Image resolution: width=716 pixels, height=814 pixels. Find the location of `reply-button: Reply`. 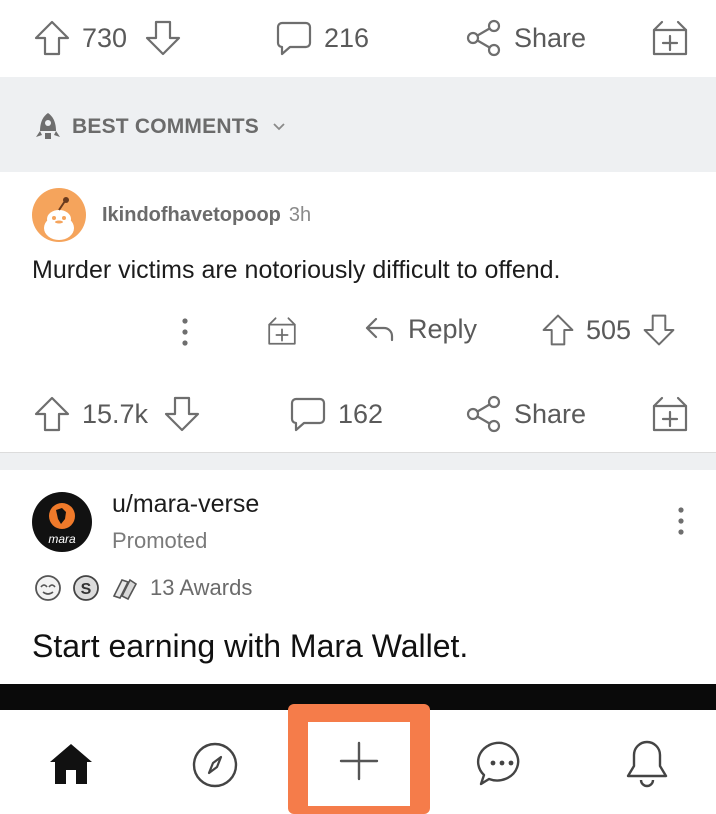

reply-button: Reply is located at coordinates (419, 329).